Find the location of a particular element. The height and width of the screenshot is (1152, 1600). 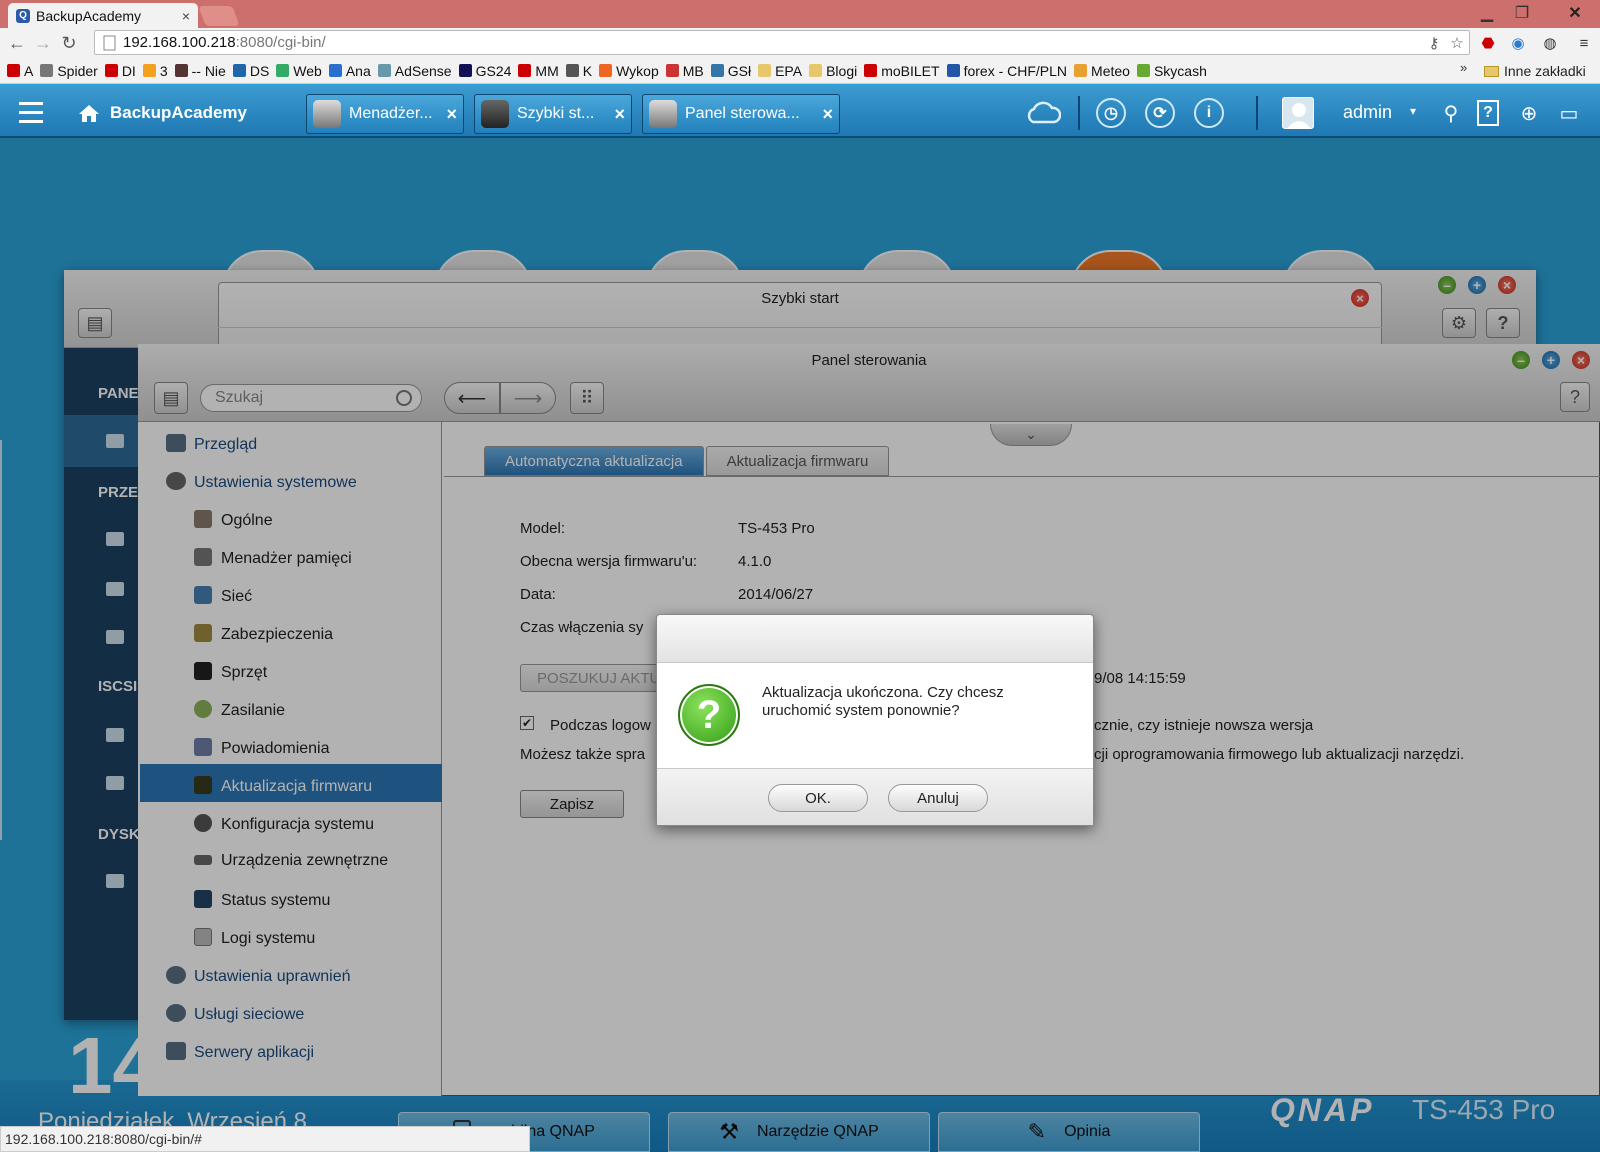

bookmark-item: Web is located at coordinates (299, 71).